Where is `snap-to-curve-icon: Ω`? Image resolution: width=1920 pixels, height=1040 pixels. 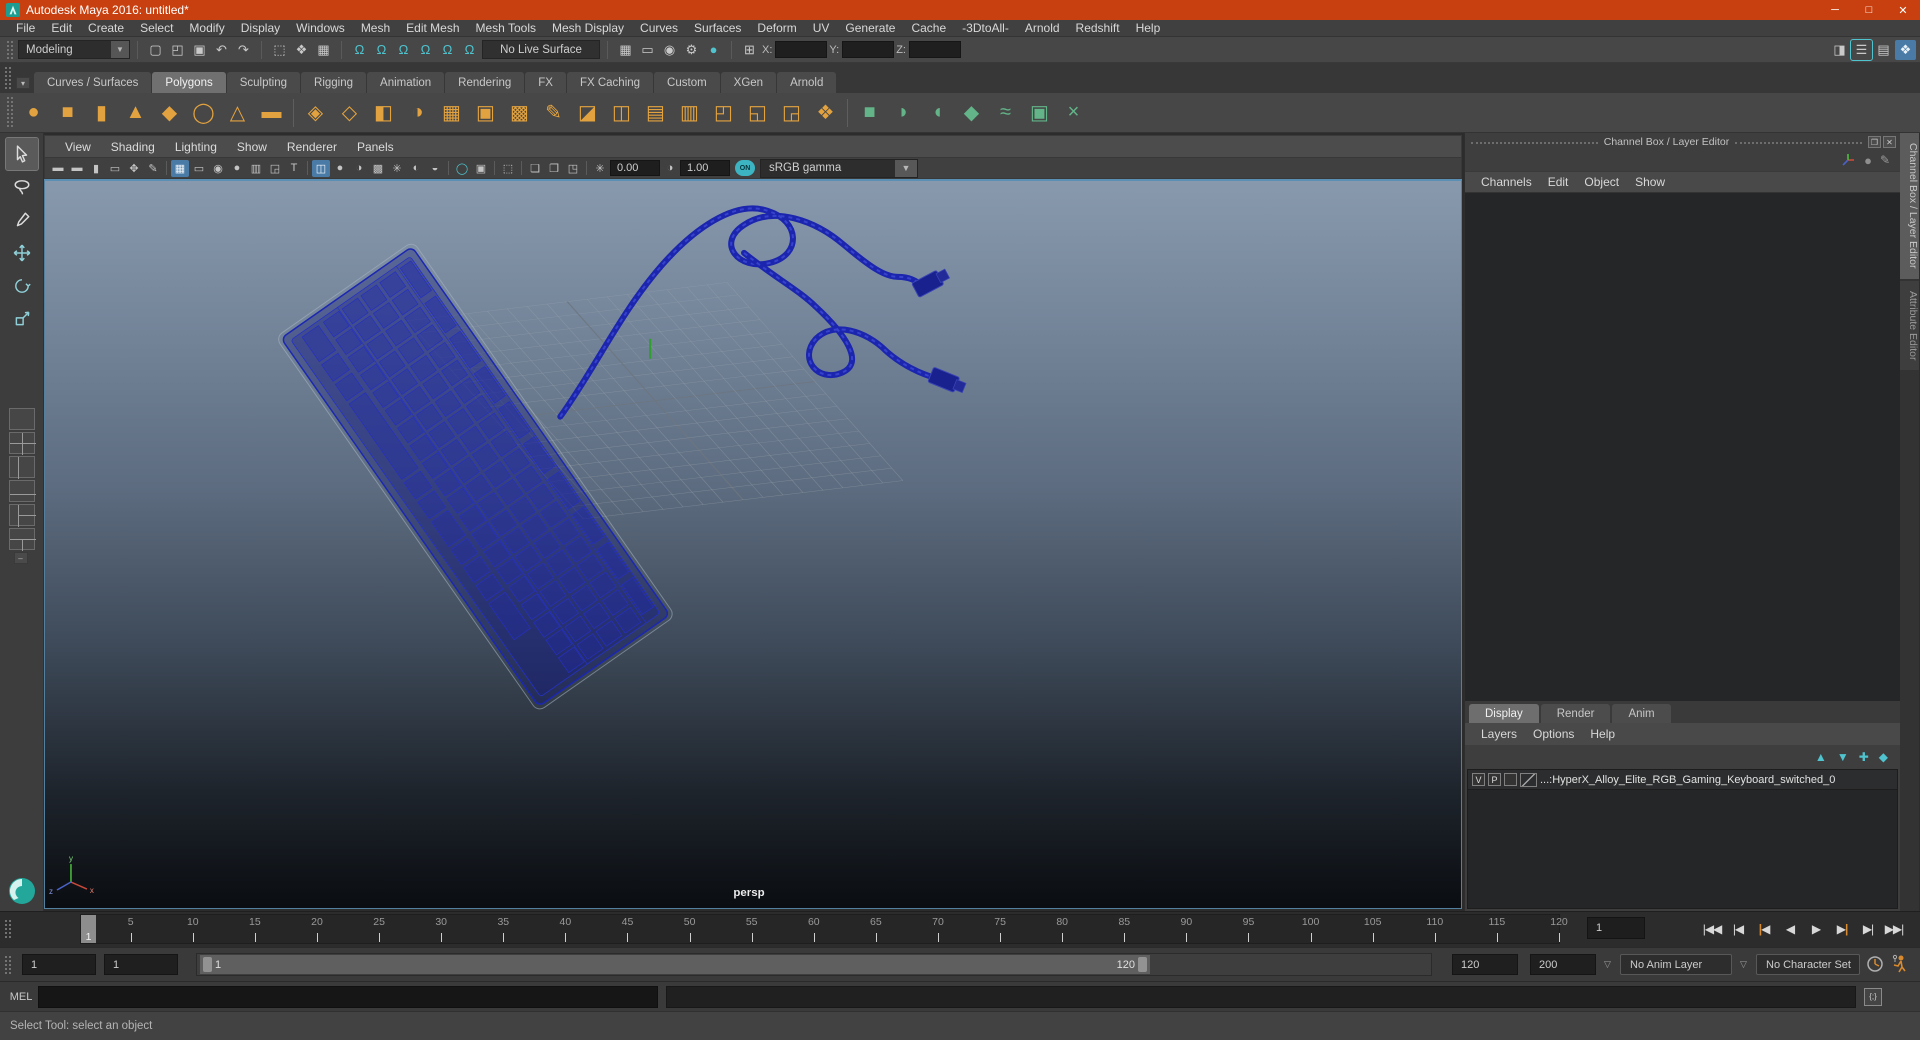 snap-to-curve-icon: Ω is located at coordinates (381, 50).